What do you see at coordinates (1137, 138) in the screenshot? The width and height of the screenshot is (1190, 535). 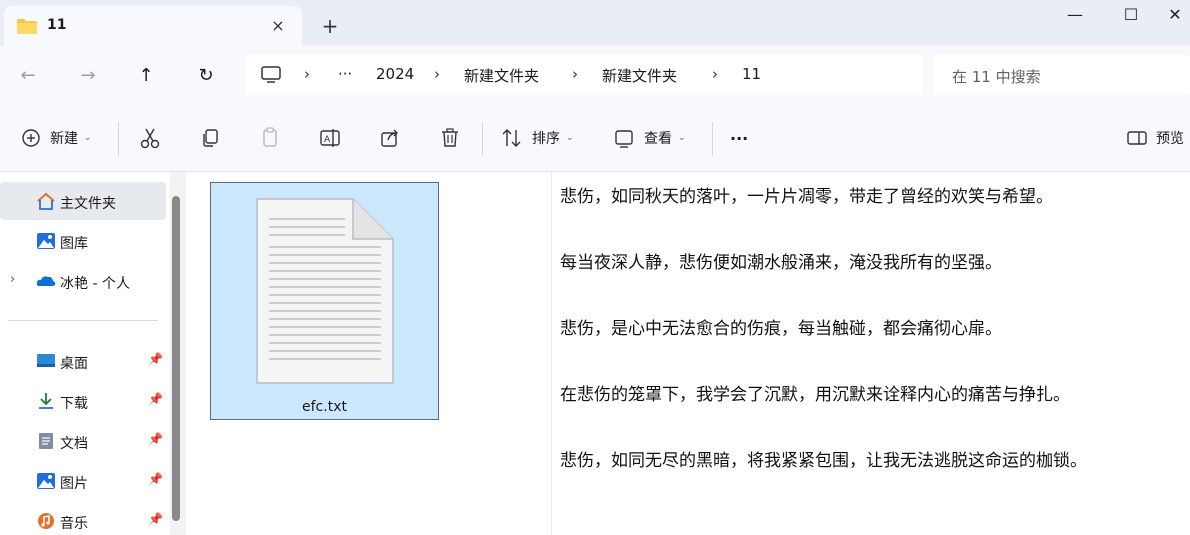 I see `preview-pane-icon` at bounding box center [1137, 138].